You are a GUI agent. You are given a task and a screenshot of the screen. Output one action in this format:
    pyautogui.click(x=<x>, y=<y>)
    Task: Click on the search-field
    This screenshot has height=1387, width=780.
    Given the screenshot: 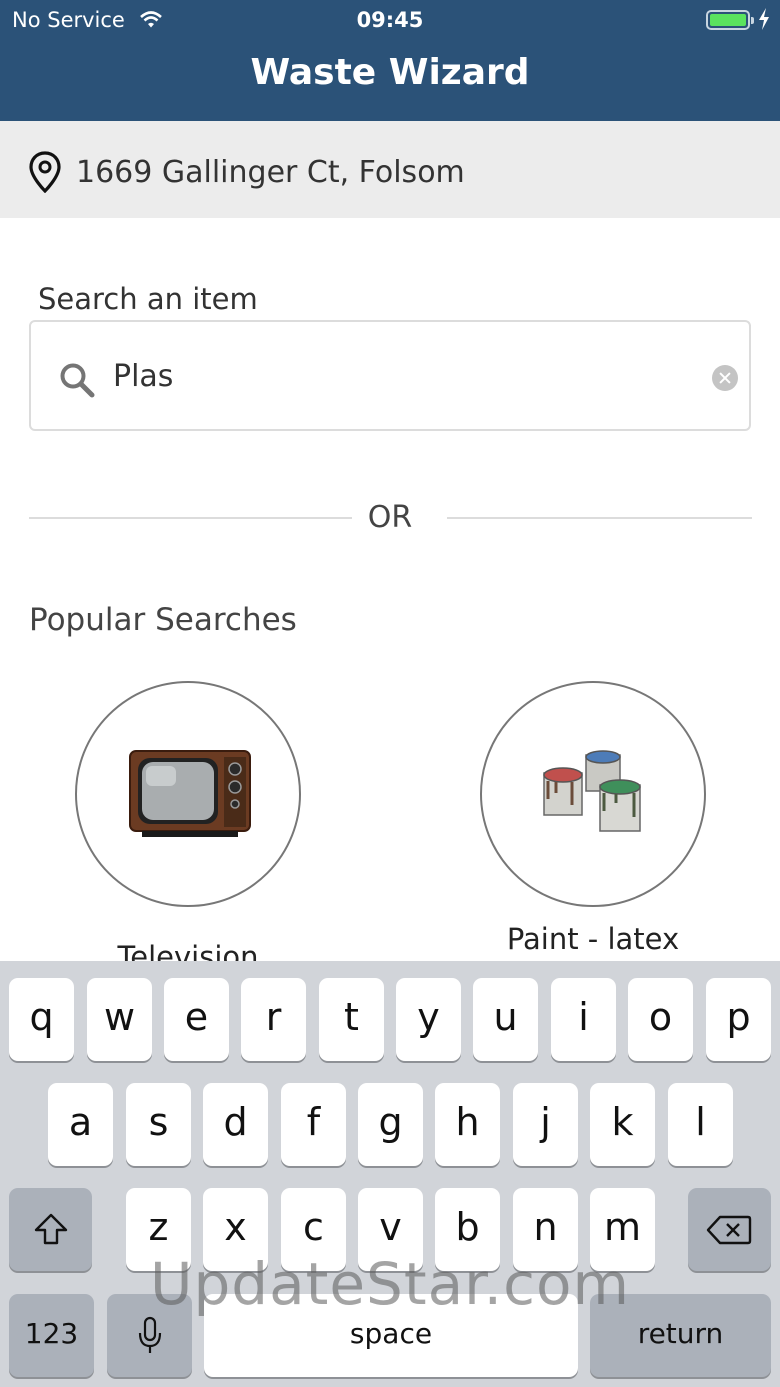 What is the action you would take?
    pyautogui.click(x=390, y=375)
    